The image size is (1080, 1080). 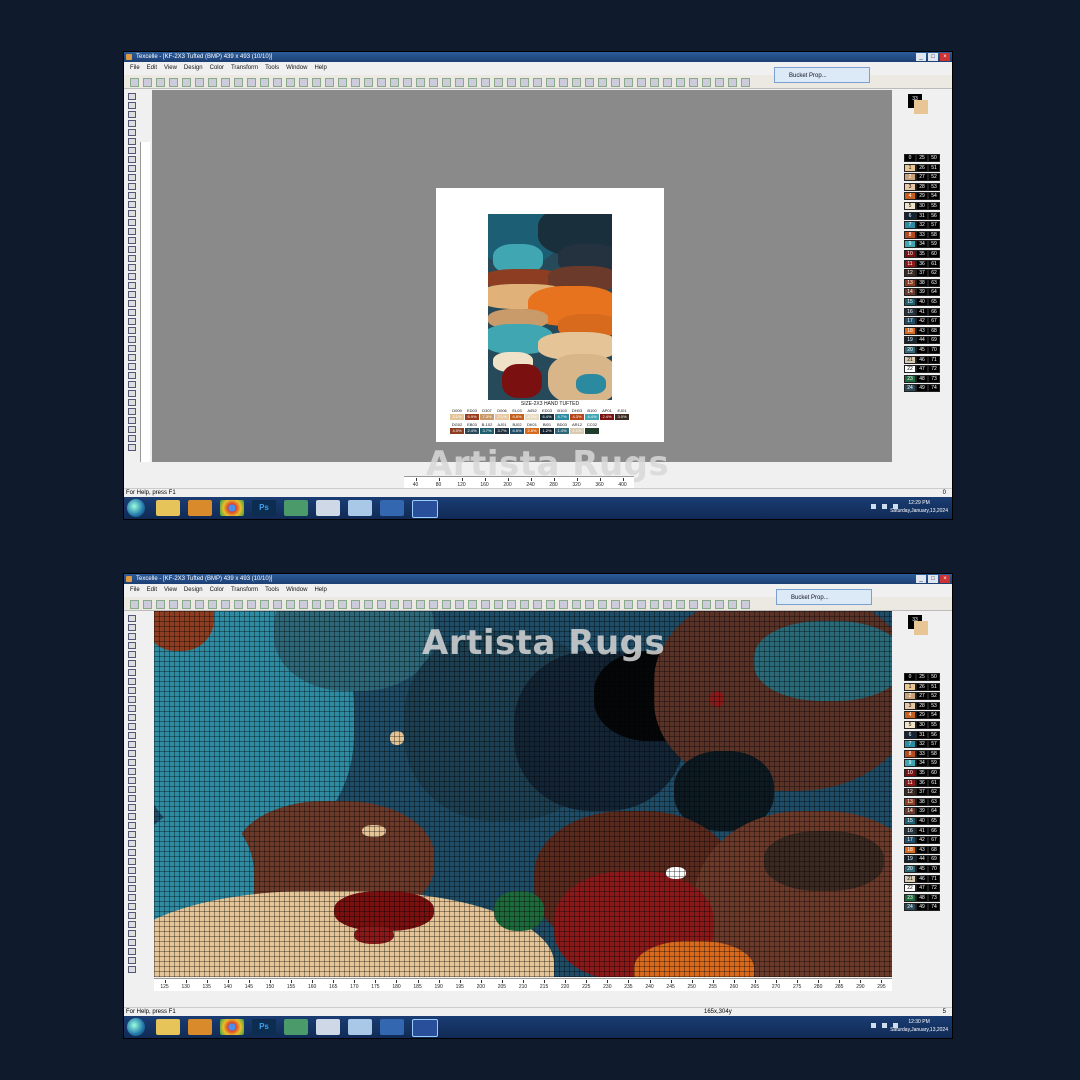 What do you see at coordinates (922, 378) in the screenshot?
I see `palette-swatch: 48` at bounding box center [922, 378].